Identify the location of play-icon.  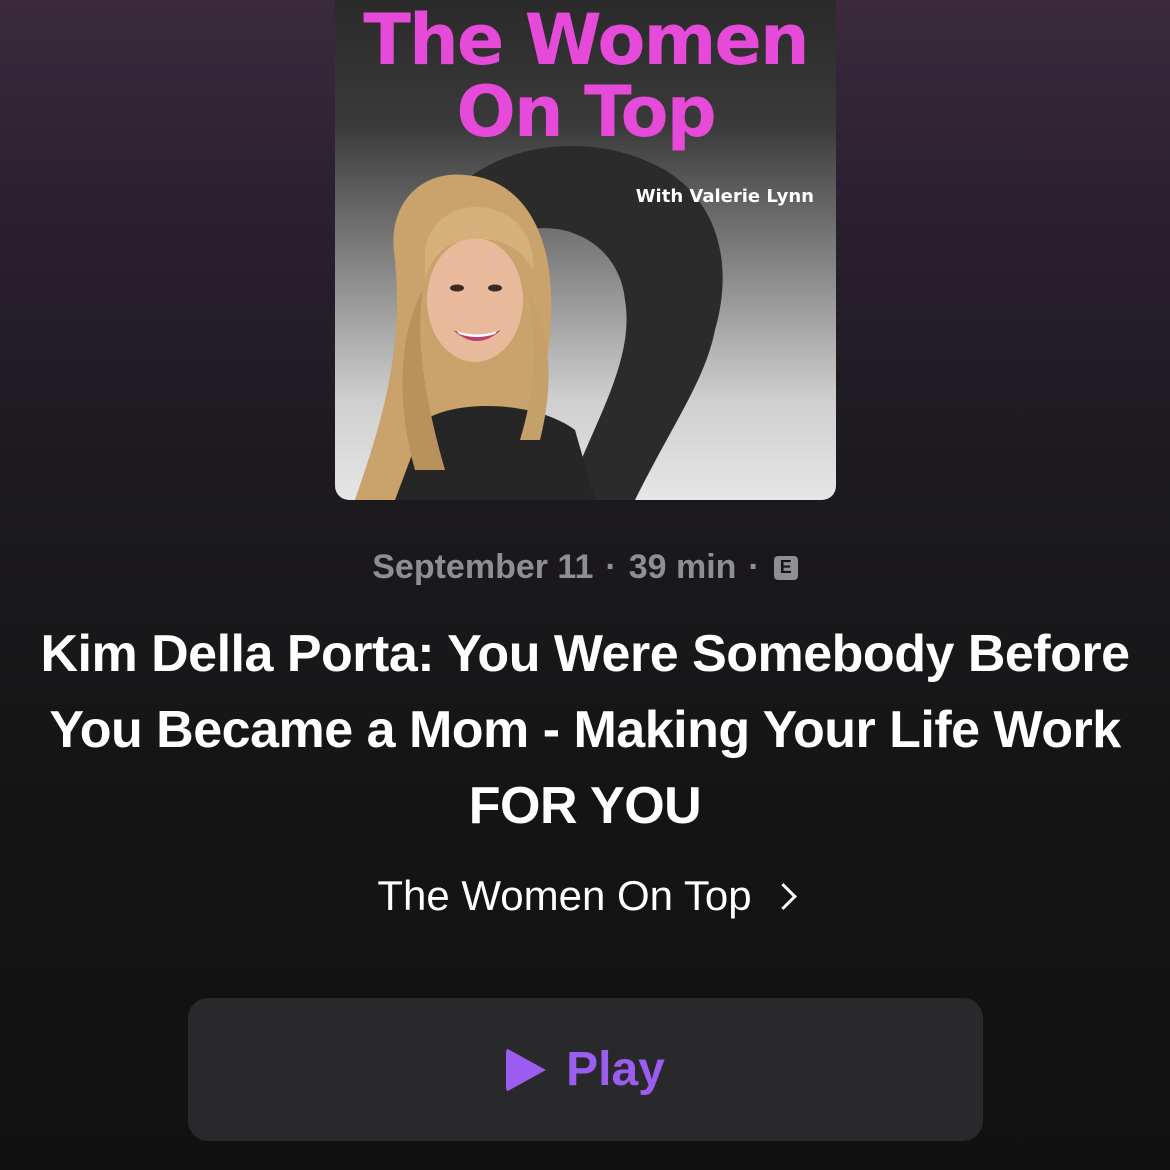
(526, 1069).